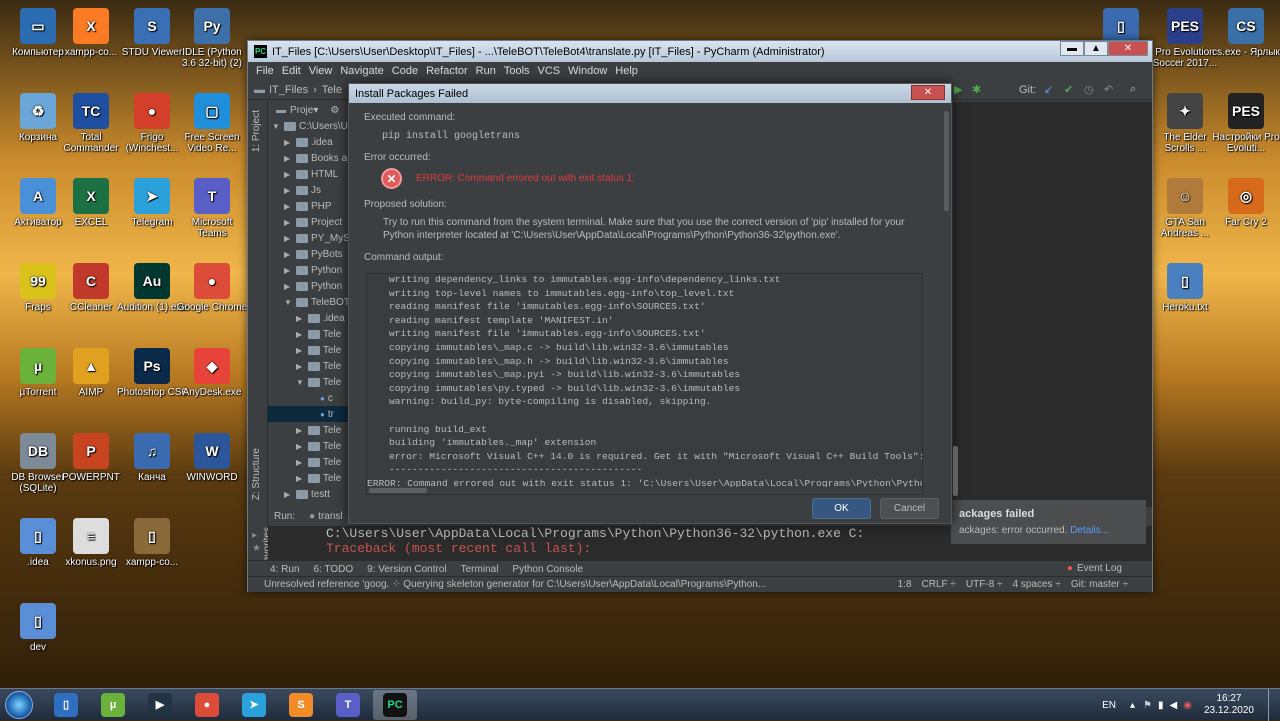  Describe the element at coordinates (1187, 705) in the screenshot. I see `notification-icon: ◉` at that location.